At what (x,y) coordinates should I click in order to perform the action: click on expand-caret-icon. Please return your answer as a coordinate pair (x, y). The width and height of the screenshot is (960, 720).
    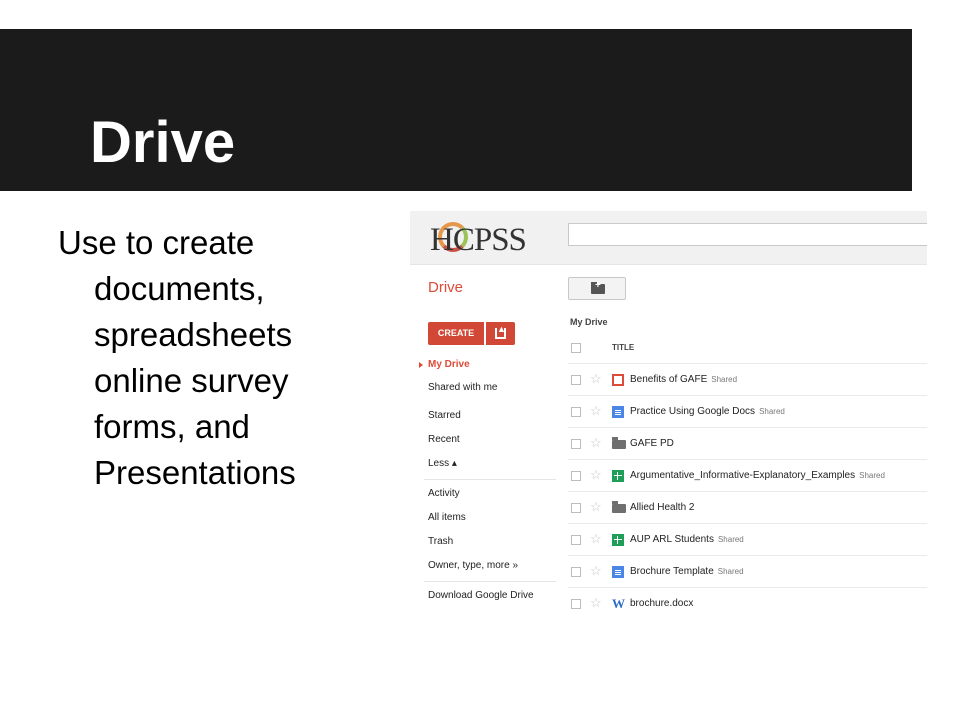
    Looking at the image, I should click on (421, 365).